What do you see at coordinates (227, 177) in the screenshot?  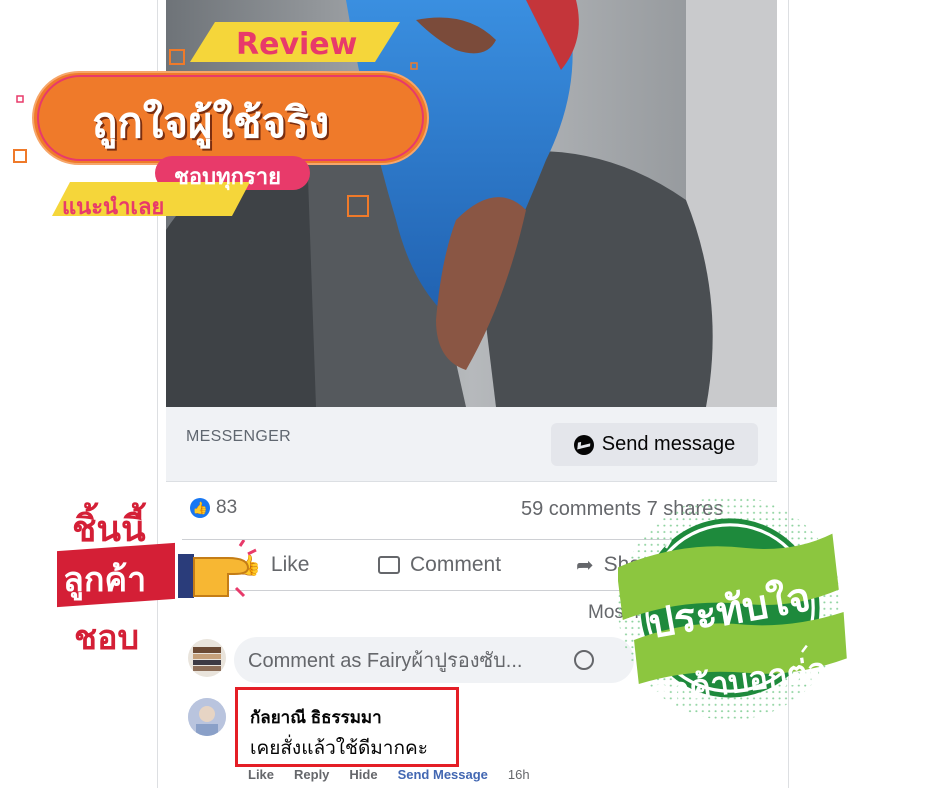 I see `review-subline: ชอบทุกราย` at bounding box center [227, 177].